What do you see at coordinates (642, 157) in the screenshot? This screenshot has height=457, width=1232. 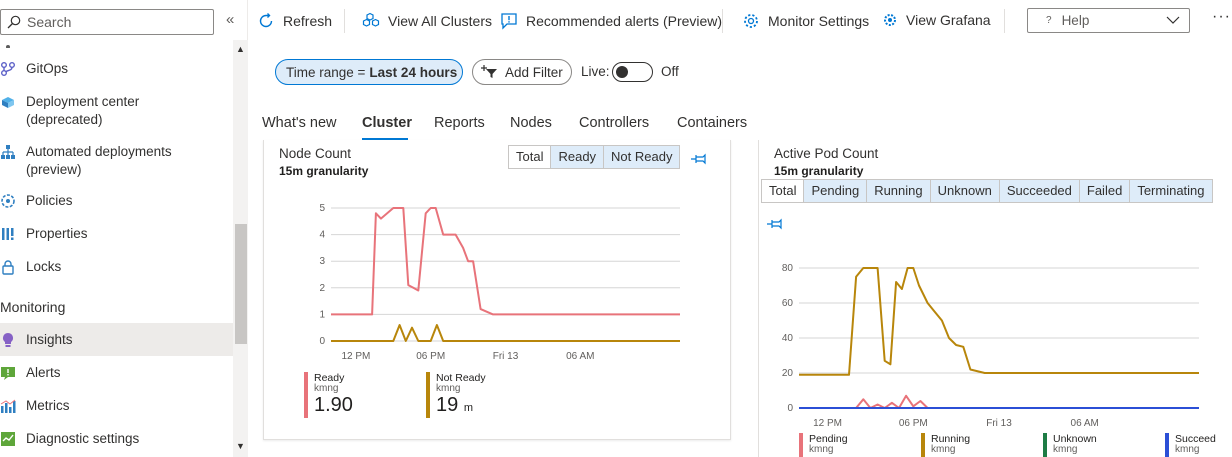 I see `segment-not-ready: Not Ready` at bounding box center [642, 157].